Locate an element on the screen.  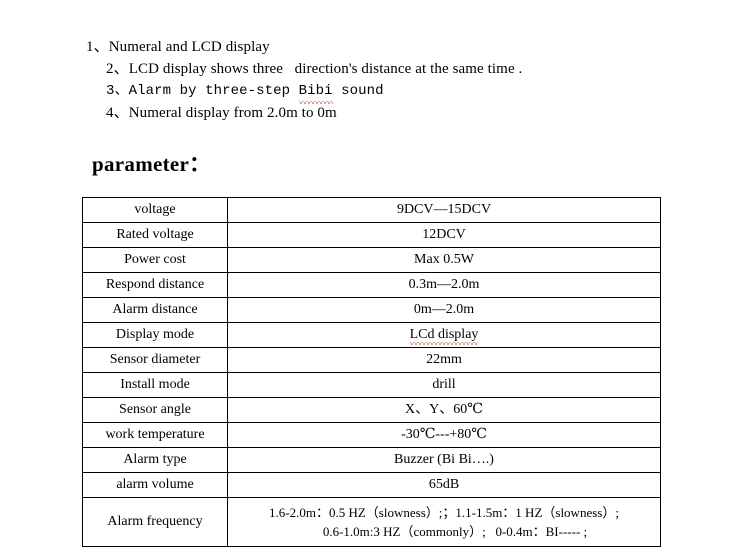
table-cell-label: Power cost is located at coordinates (155, 260).